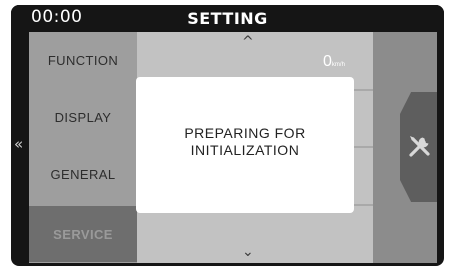  I want to click on dialog-line-1: PREPARING FOR, so click(245, 133).